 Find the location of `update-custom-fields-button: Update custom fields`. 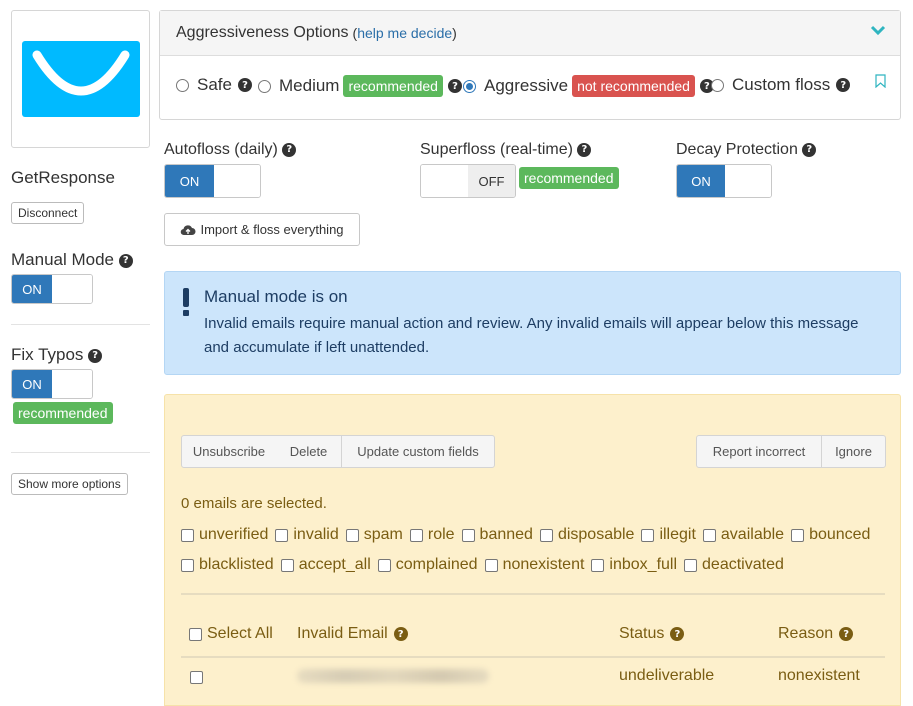

update-custom-fields-button: Update custom fields is located at coordinates (418, 451).